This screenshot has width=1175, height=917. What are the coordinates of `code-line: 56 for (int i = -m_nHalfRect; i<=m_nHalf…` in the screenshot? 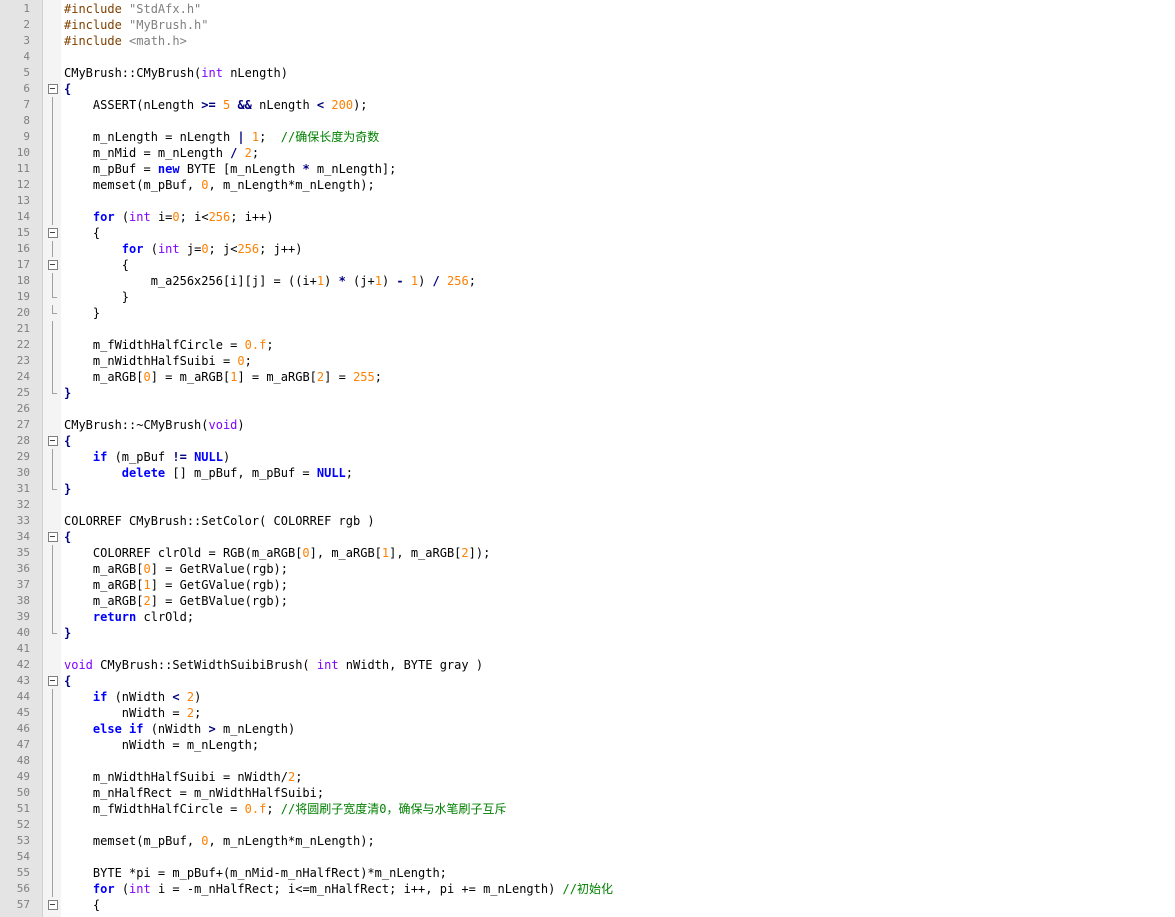 It's located at (587, 889).